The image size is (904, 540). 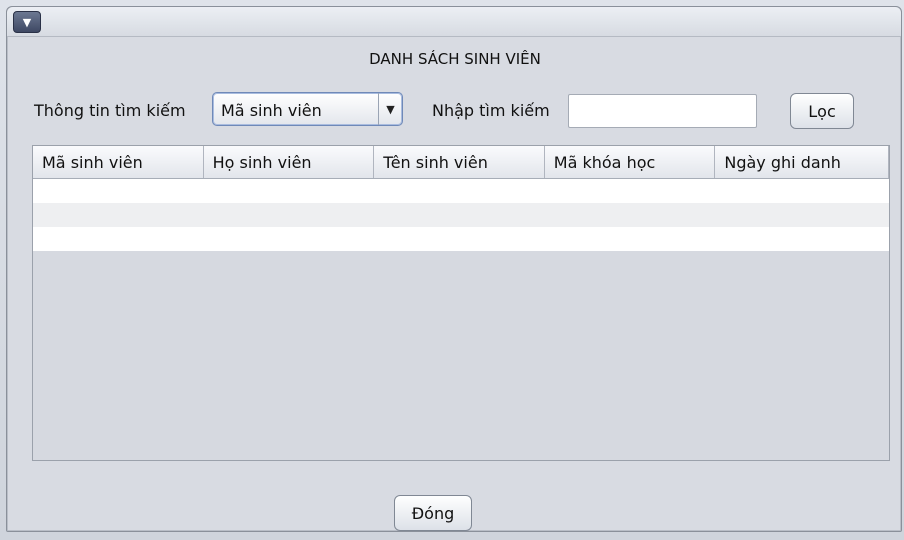 What do you see at coordinates (455, 59) in the screenshot?
I see `page-title: DANH SÁCH SINH VIÊN` at bounding box center [455, 59].